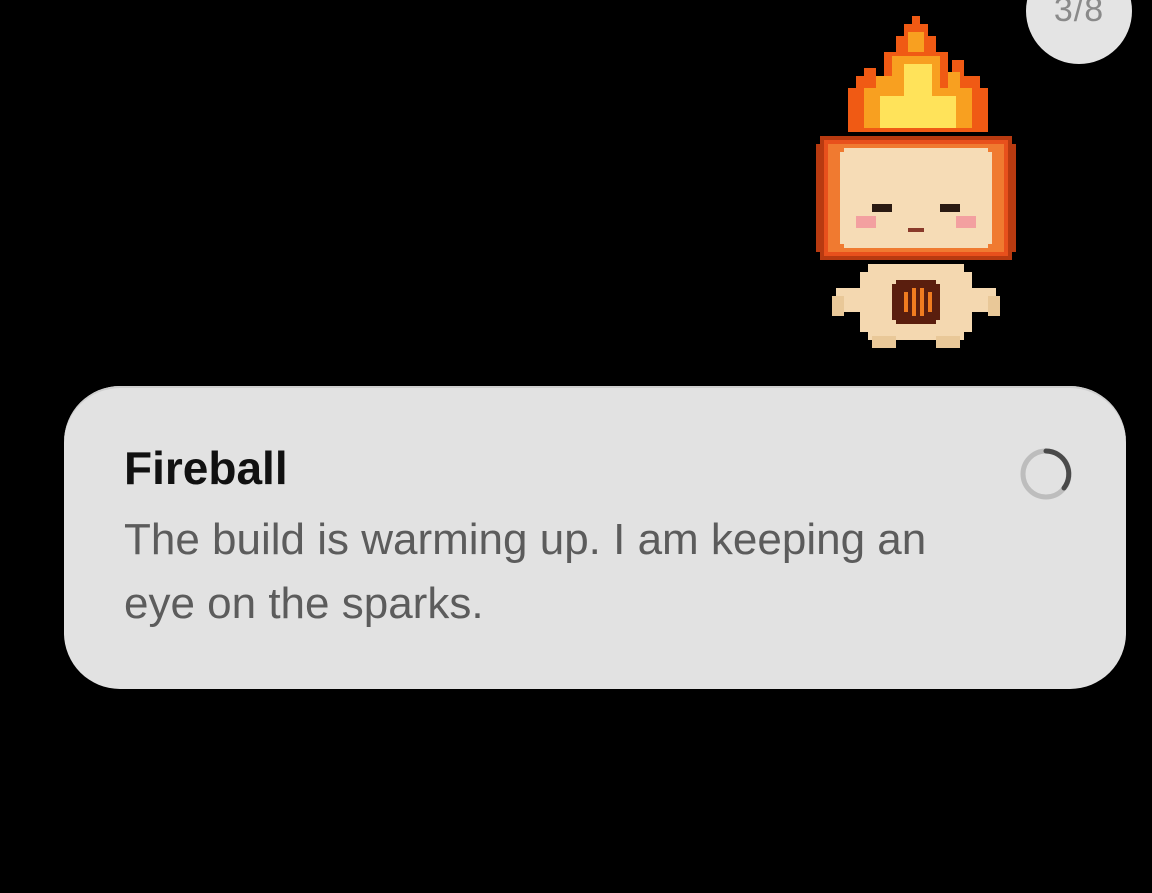 Image resolution: width=1152 pixels, height=893 pixels. Describe the element at coordinates (916, 182) in the screenshot. I see `fireball-mascot-icon` at that location.